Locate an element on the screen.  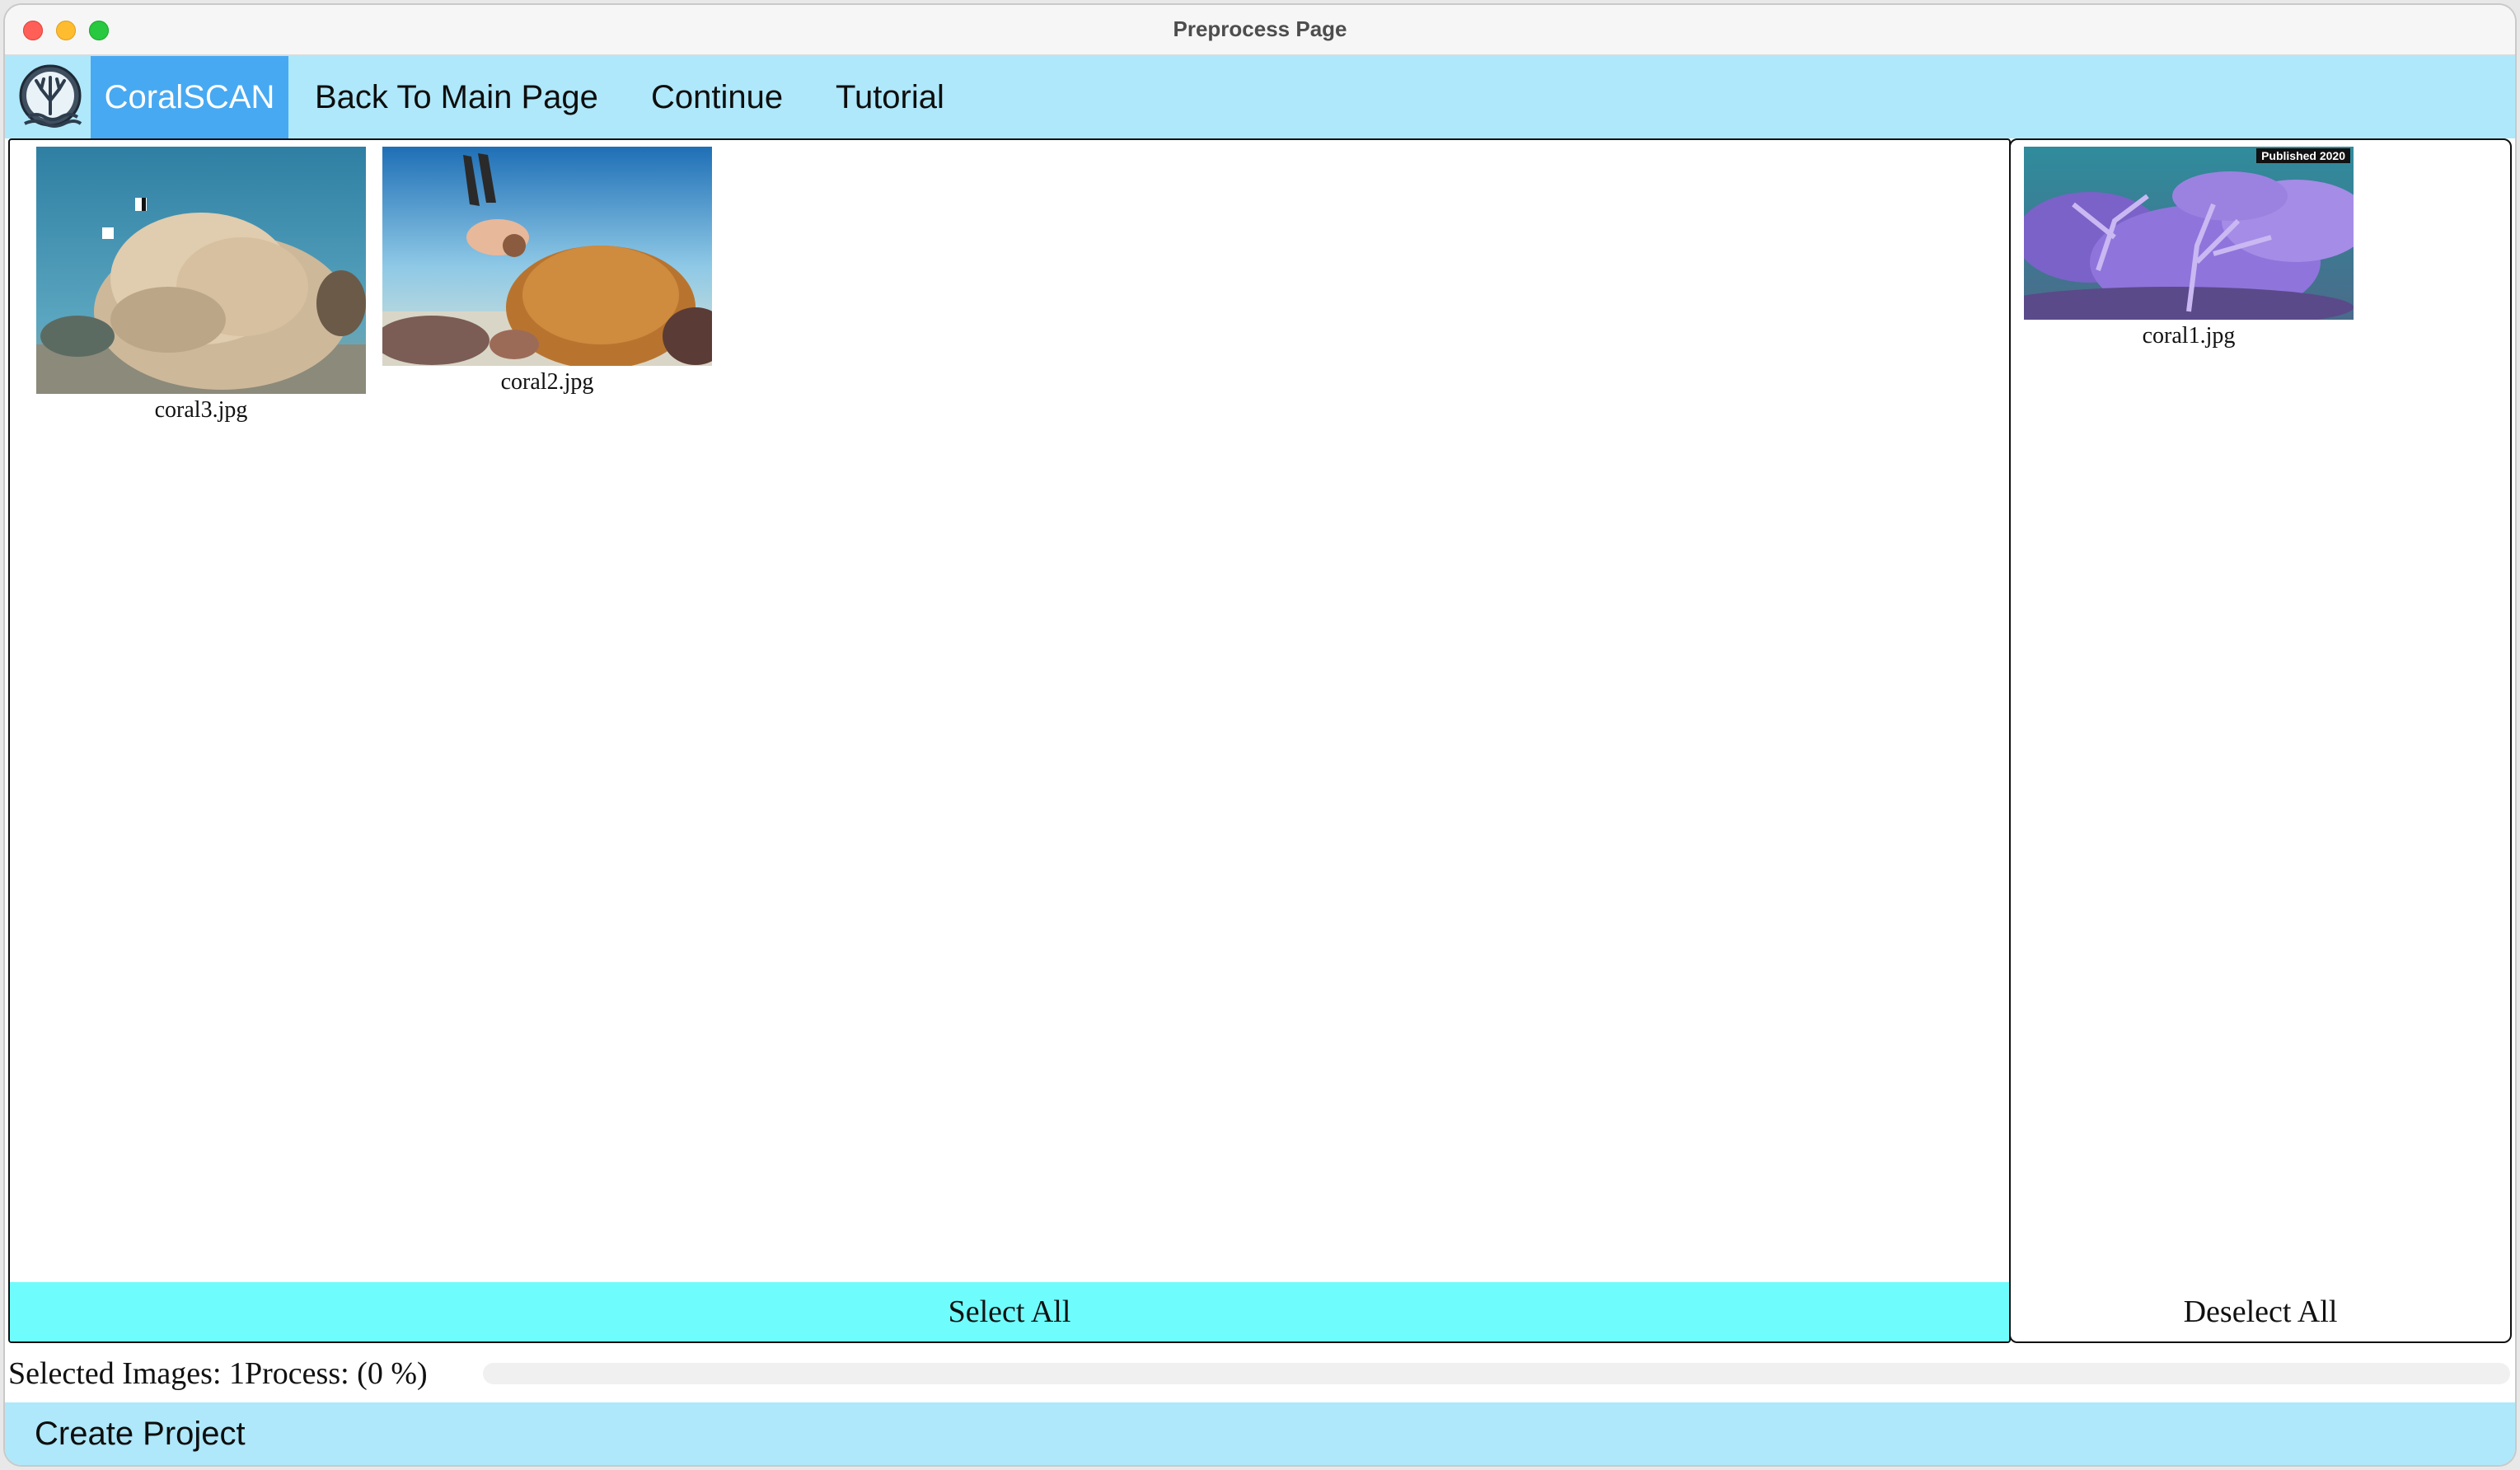
create-project-button: Create Project is located at coordinates (140, 1433).